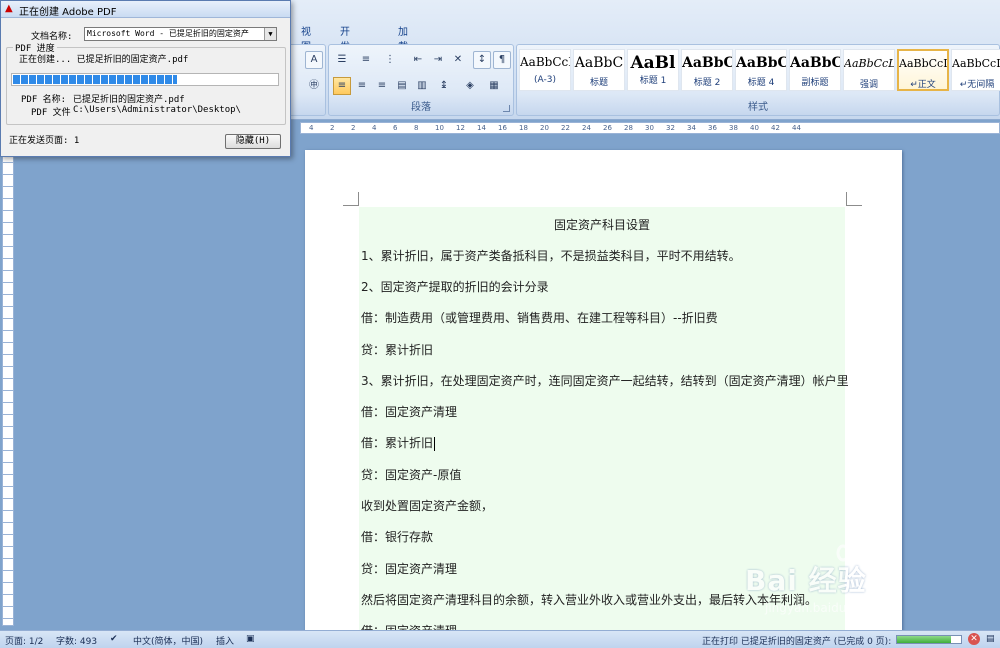  Describe the element at coordinates (455, 287) in the screenshot. I see `document-line: 2、固定资产提取的折旧的会计分录` at that location.